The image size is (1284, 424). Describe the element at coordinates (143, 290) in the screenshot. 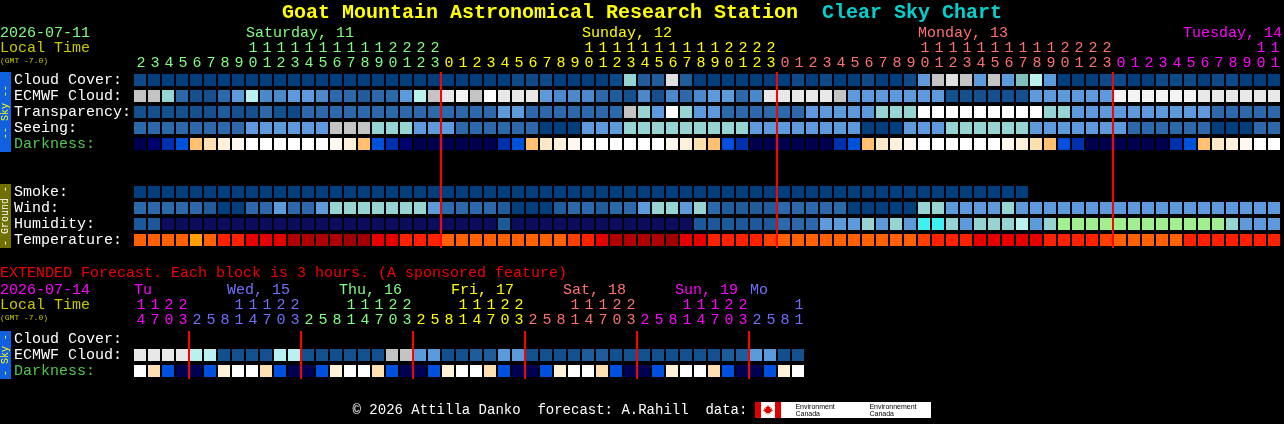

I see `day-label: Tu` at that location.